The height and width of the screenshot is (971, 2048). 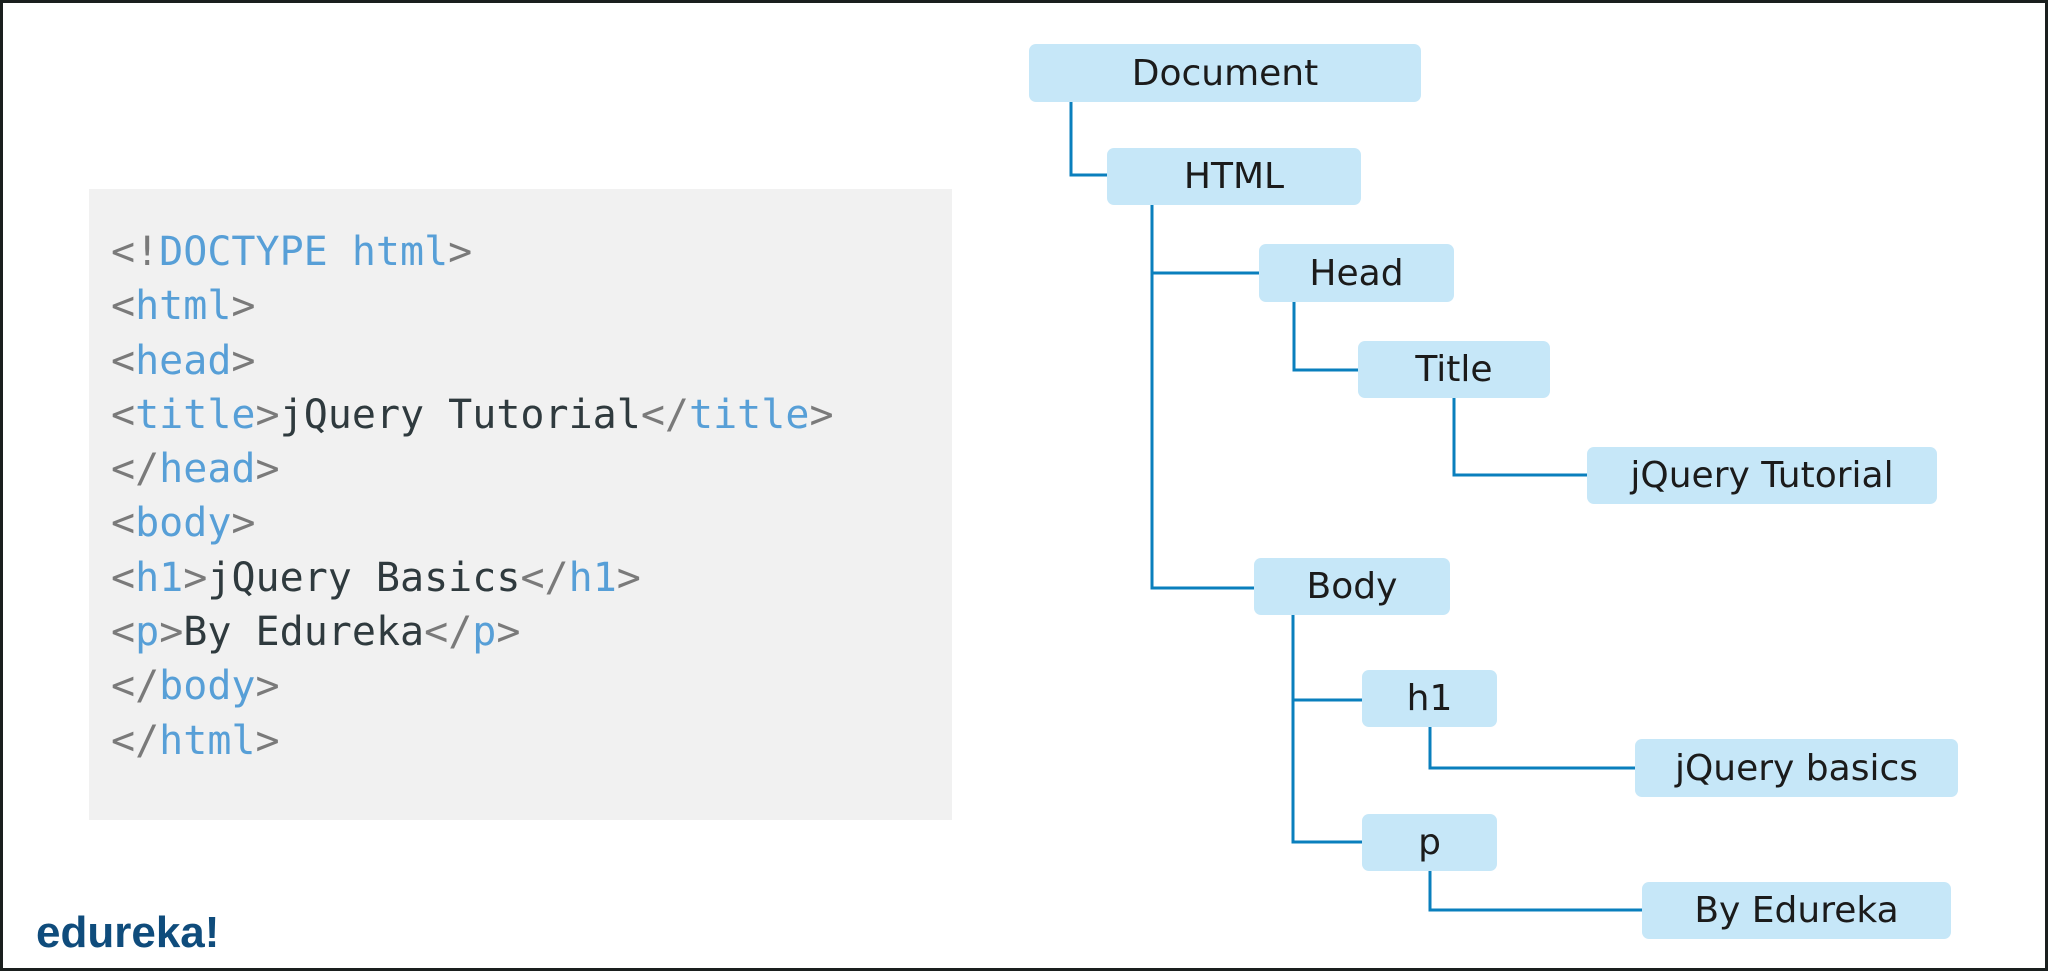 What do you see at coordinates (1326, 729) in the screenshot?
I see `connector-body-p` at bounding box center [1326, 729].